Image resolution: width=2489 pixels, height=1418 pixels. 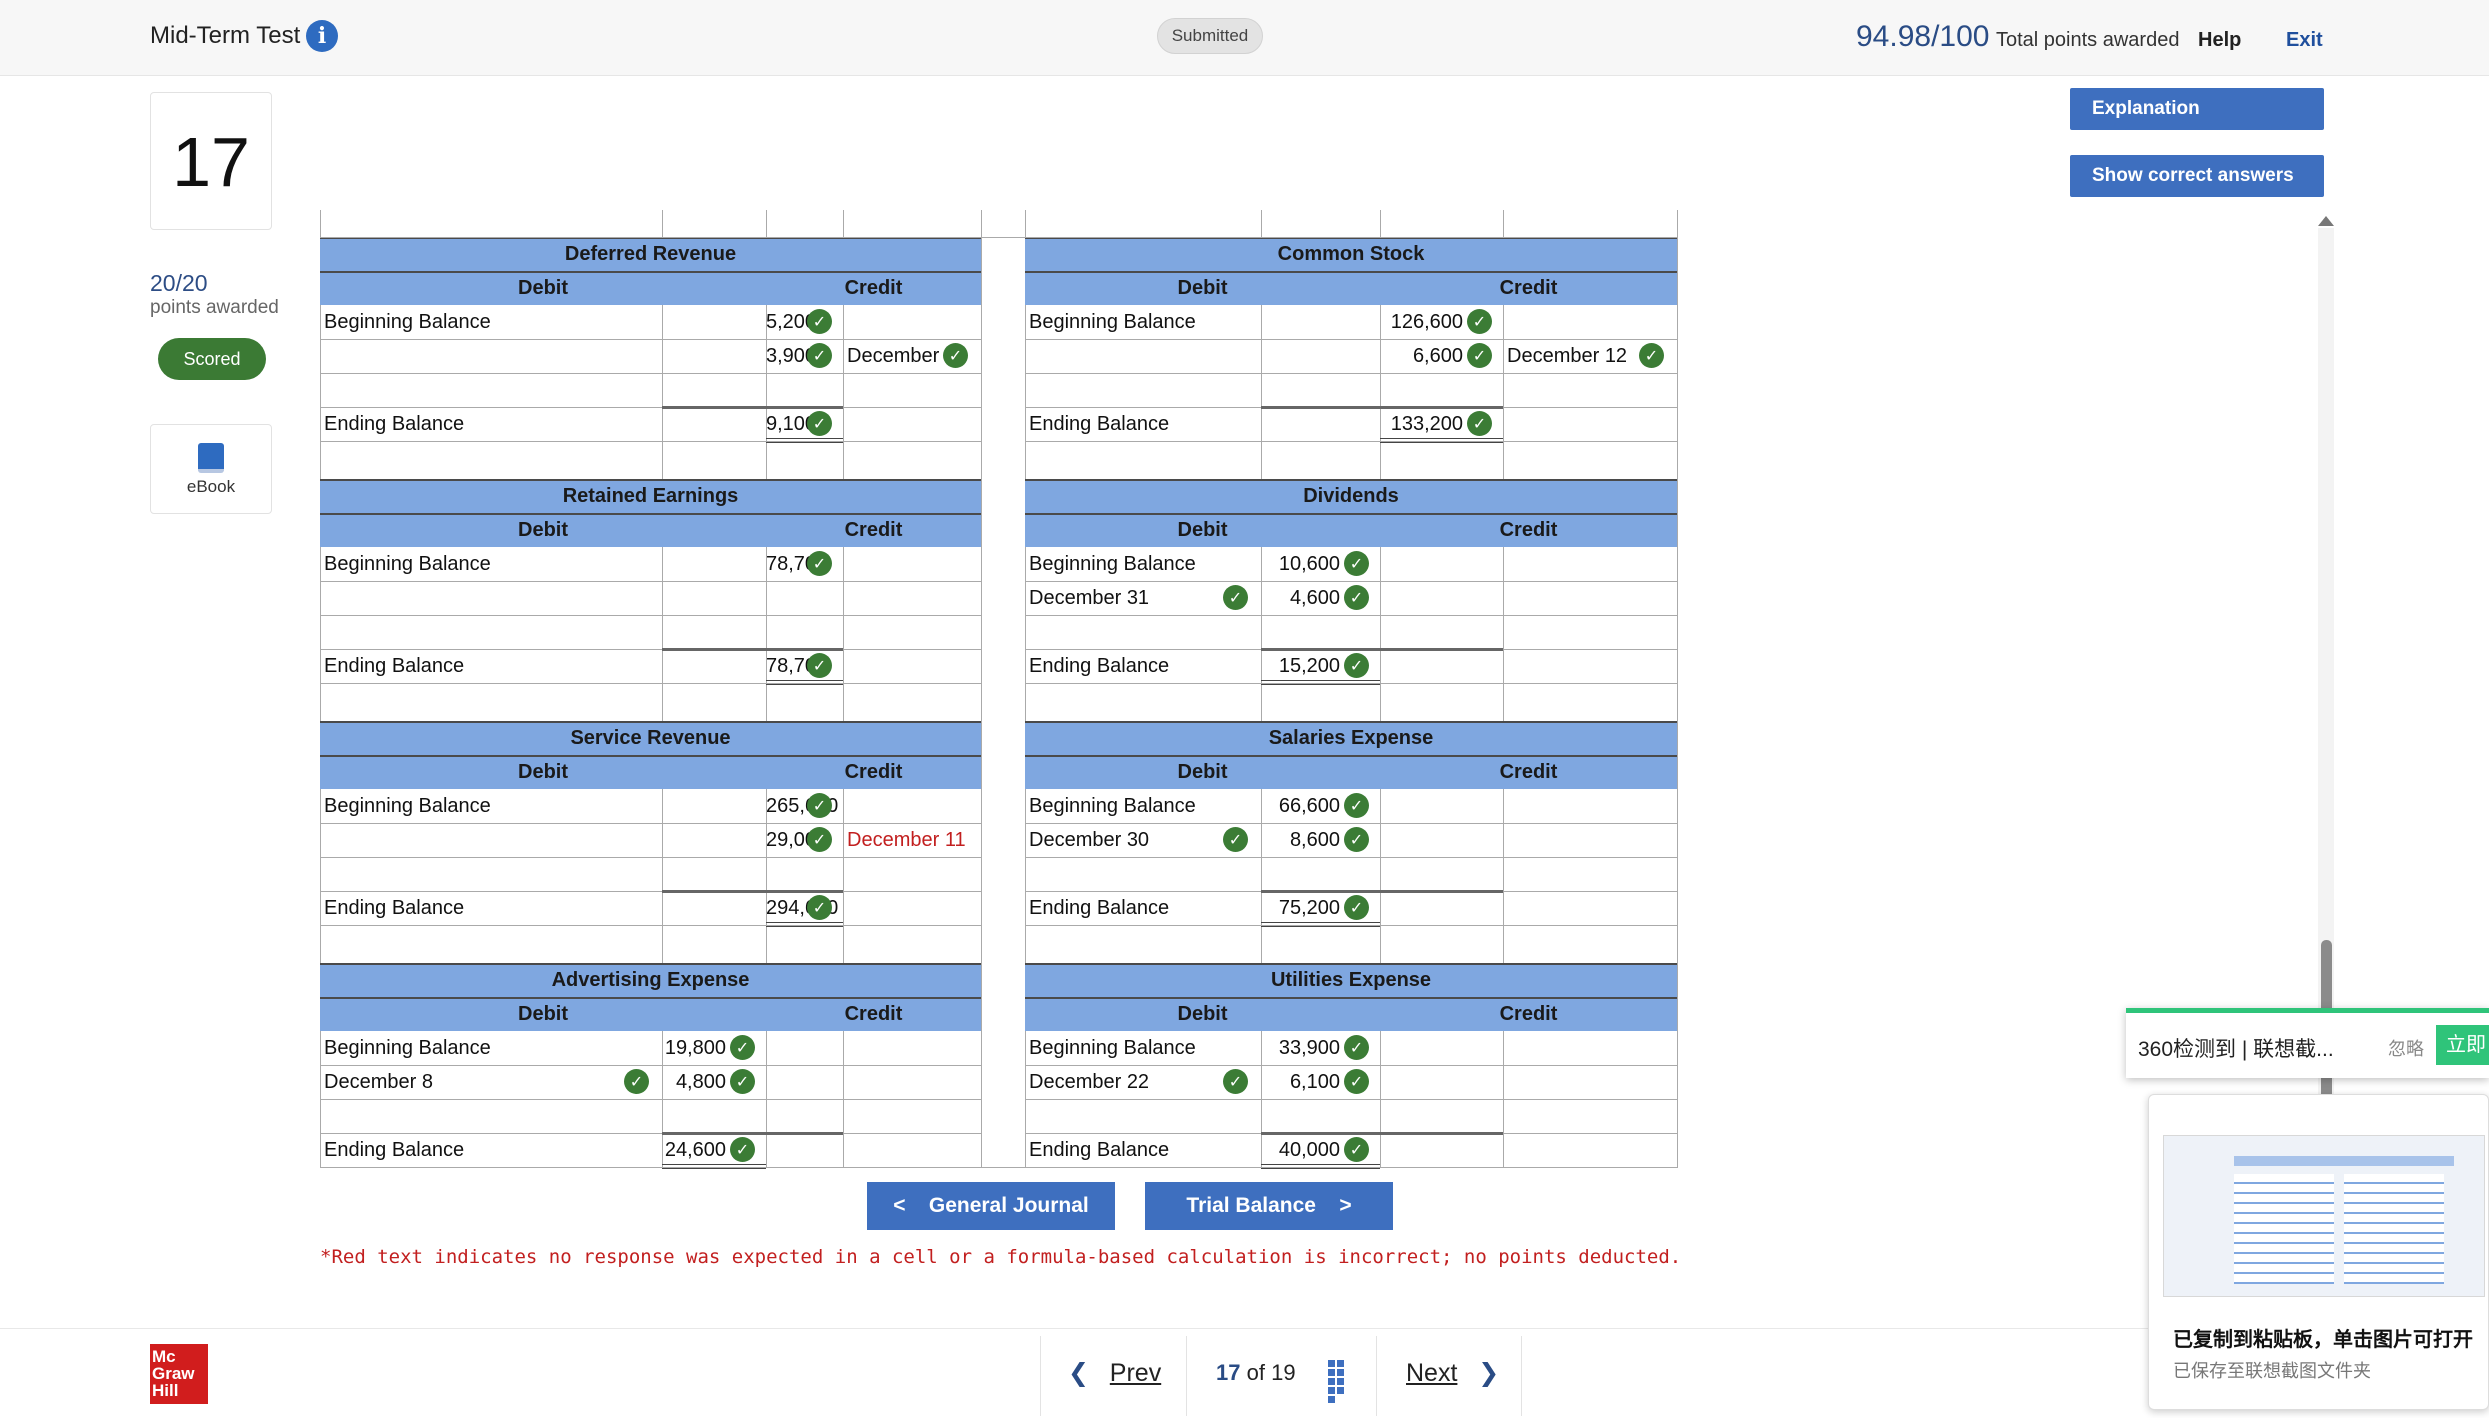 I want to click on open-now-button: 立即, so click(x=2462, y=1045).